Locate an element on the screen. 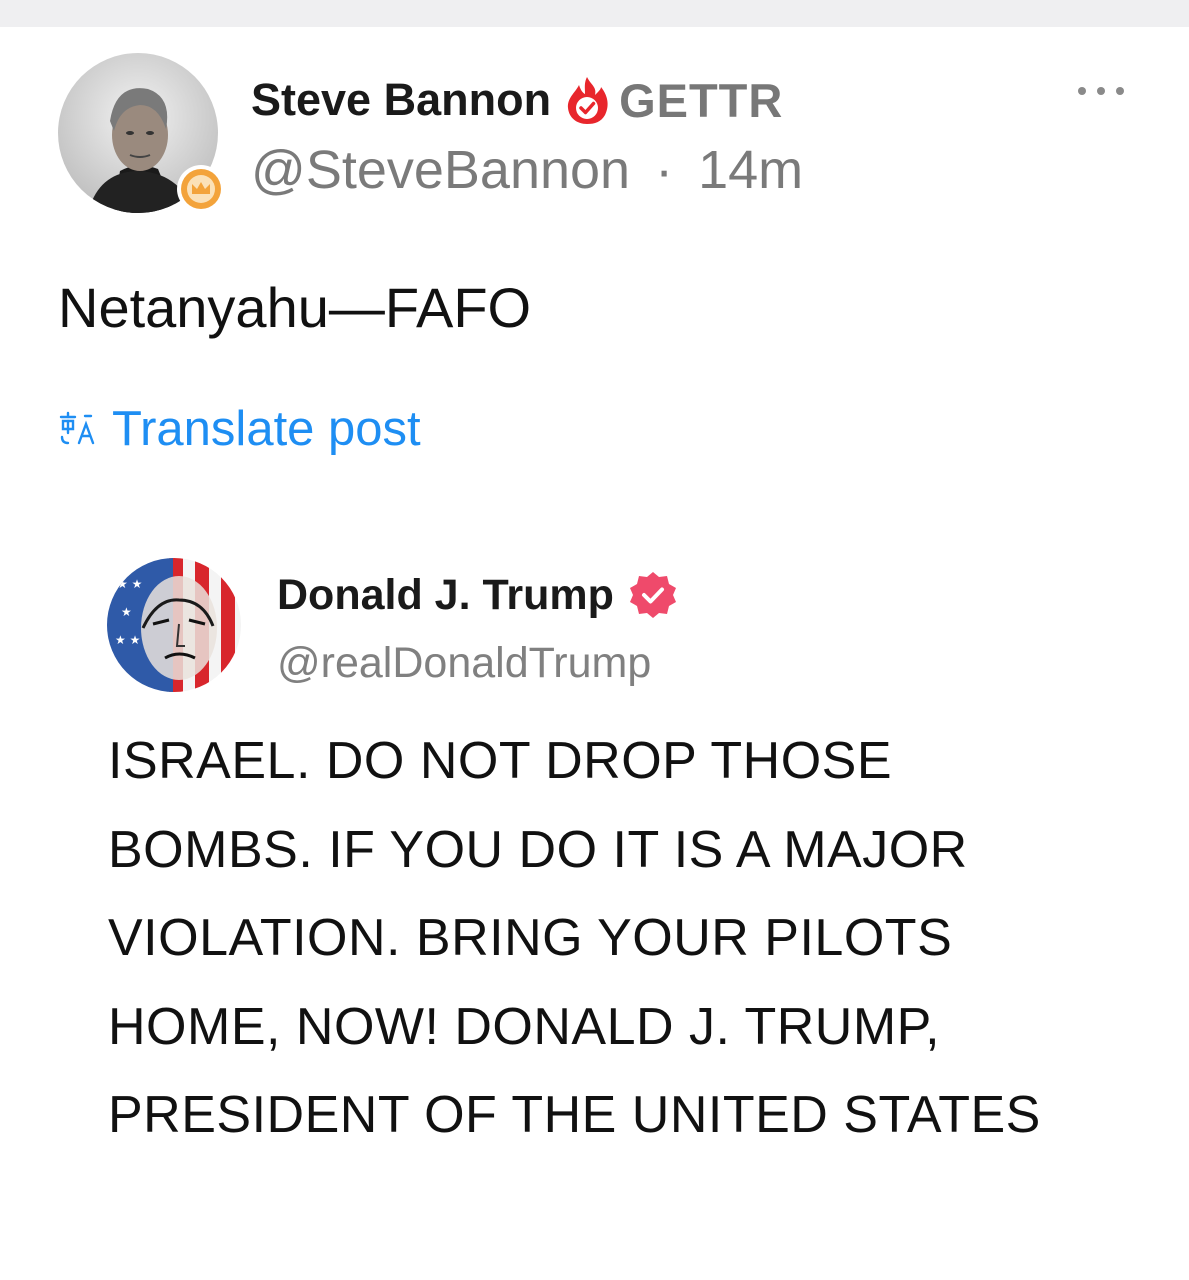 The image size is (1189, 1280). quoted-author-name: Donald J. Trump is located at coordinates (445, 595).